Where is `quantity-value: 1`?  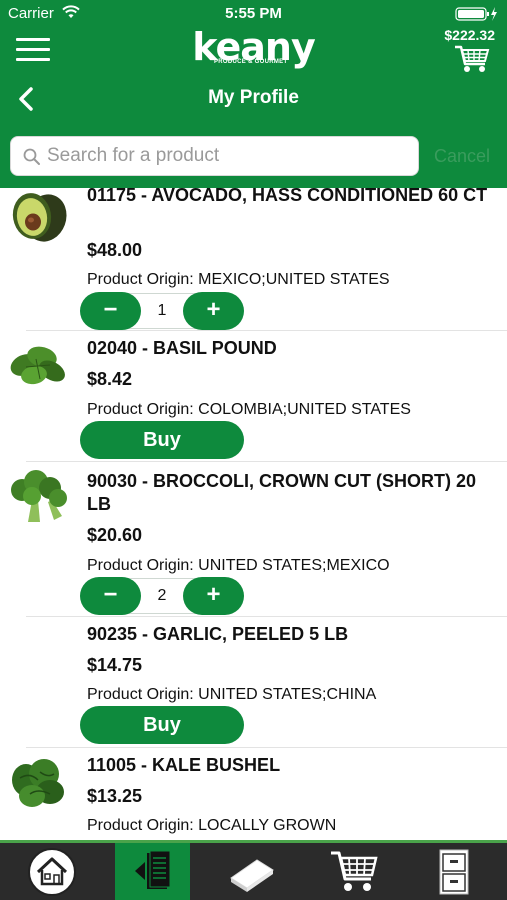
quantity-value: 1 is located at coordinates (162, 311).